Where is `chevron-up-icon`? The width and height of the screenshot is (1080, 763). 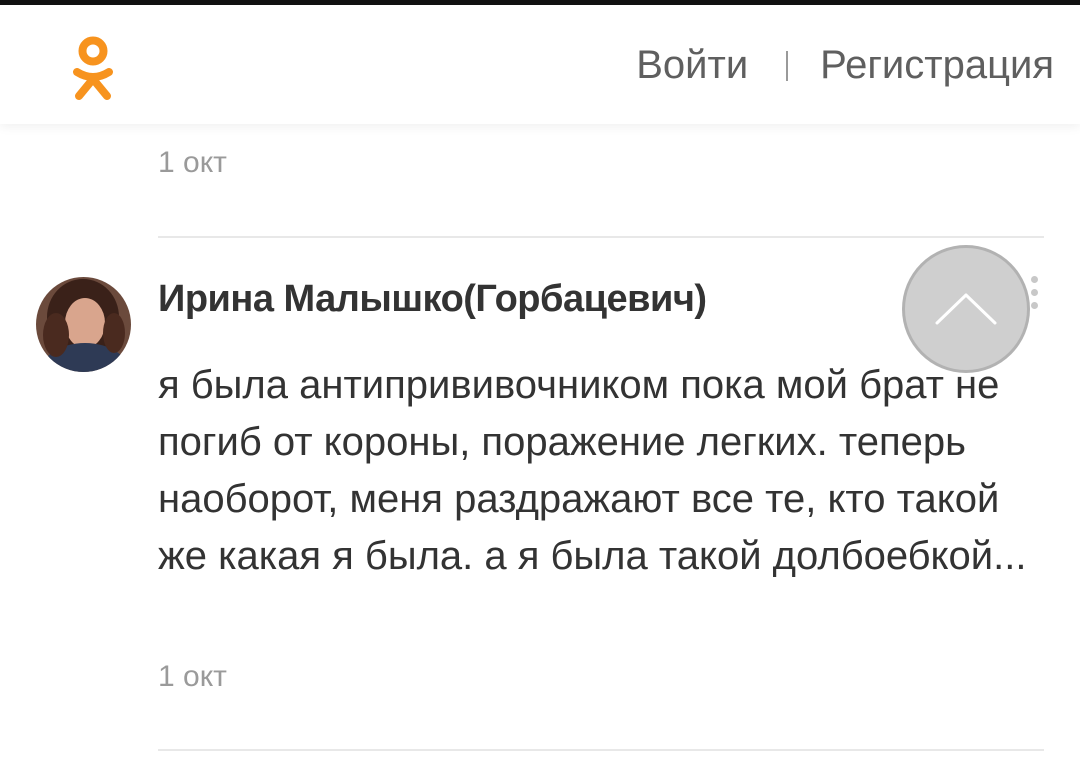 chevron-up-icon is located at coordinates (966, 309).